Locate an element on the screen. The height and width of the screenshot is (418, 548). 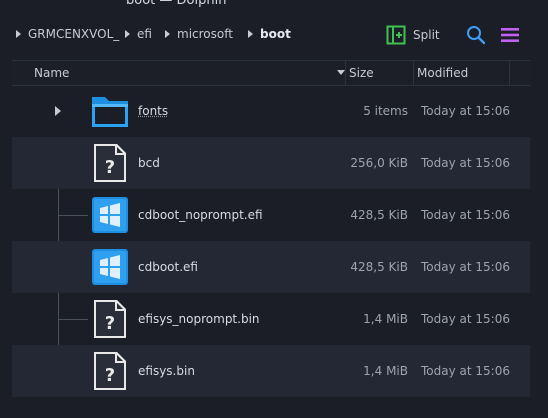
breadcrumb-item-root: GRMCENXVOL_ is located at coordinates (67, 34).